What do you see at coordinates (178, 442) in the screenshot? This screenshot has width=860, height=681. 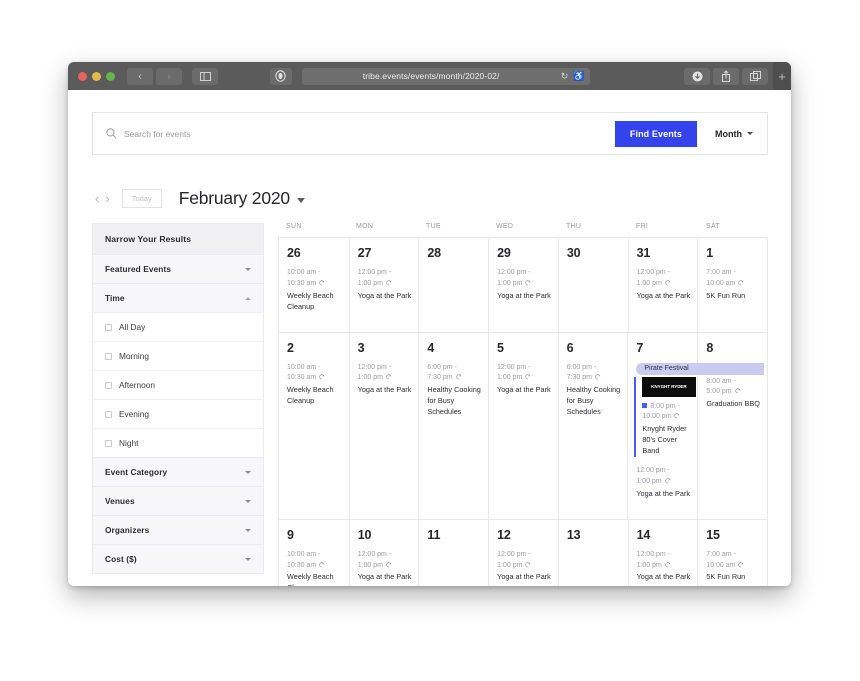 I see `filter-option-night: Night` at bounding box center [178, 442].